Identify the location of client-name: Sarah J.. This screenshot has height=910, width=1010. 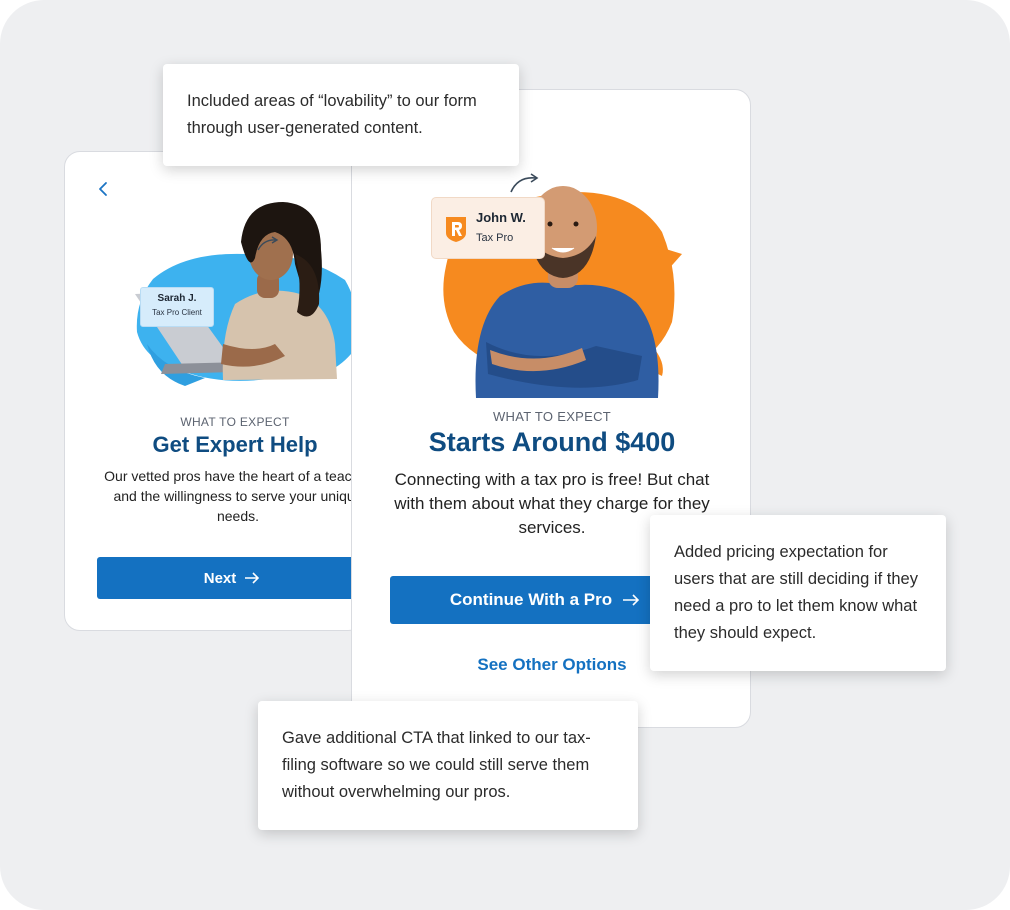
(177, 298).